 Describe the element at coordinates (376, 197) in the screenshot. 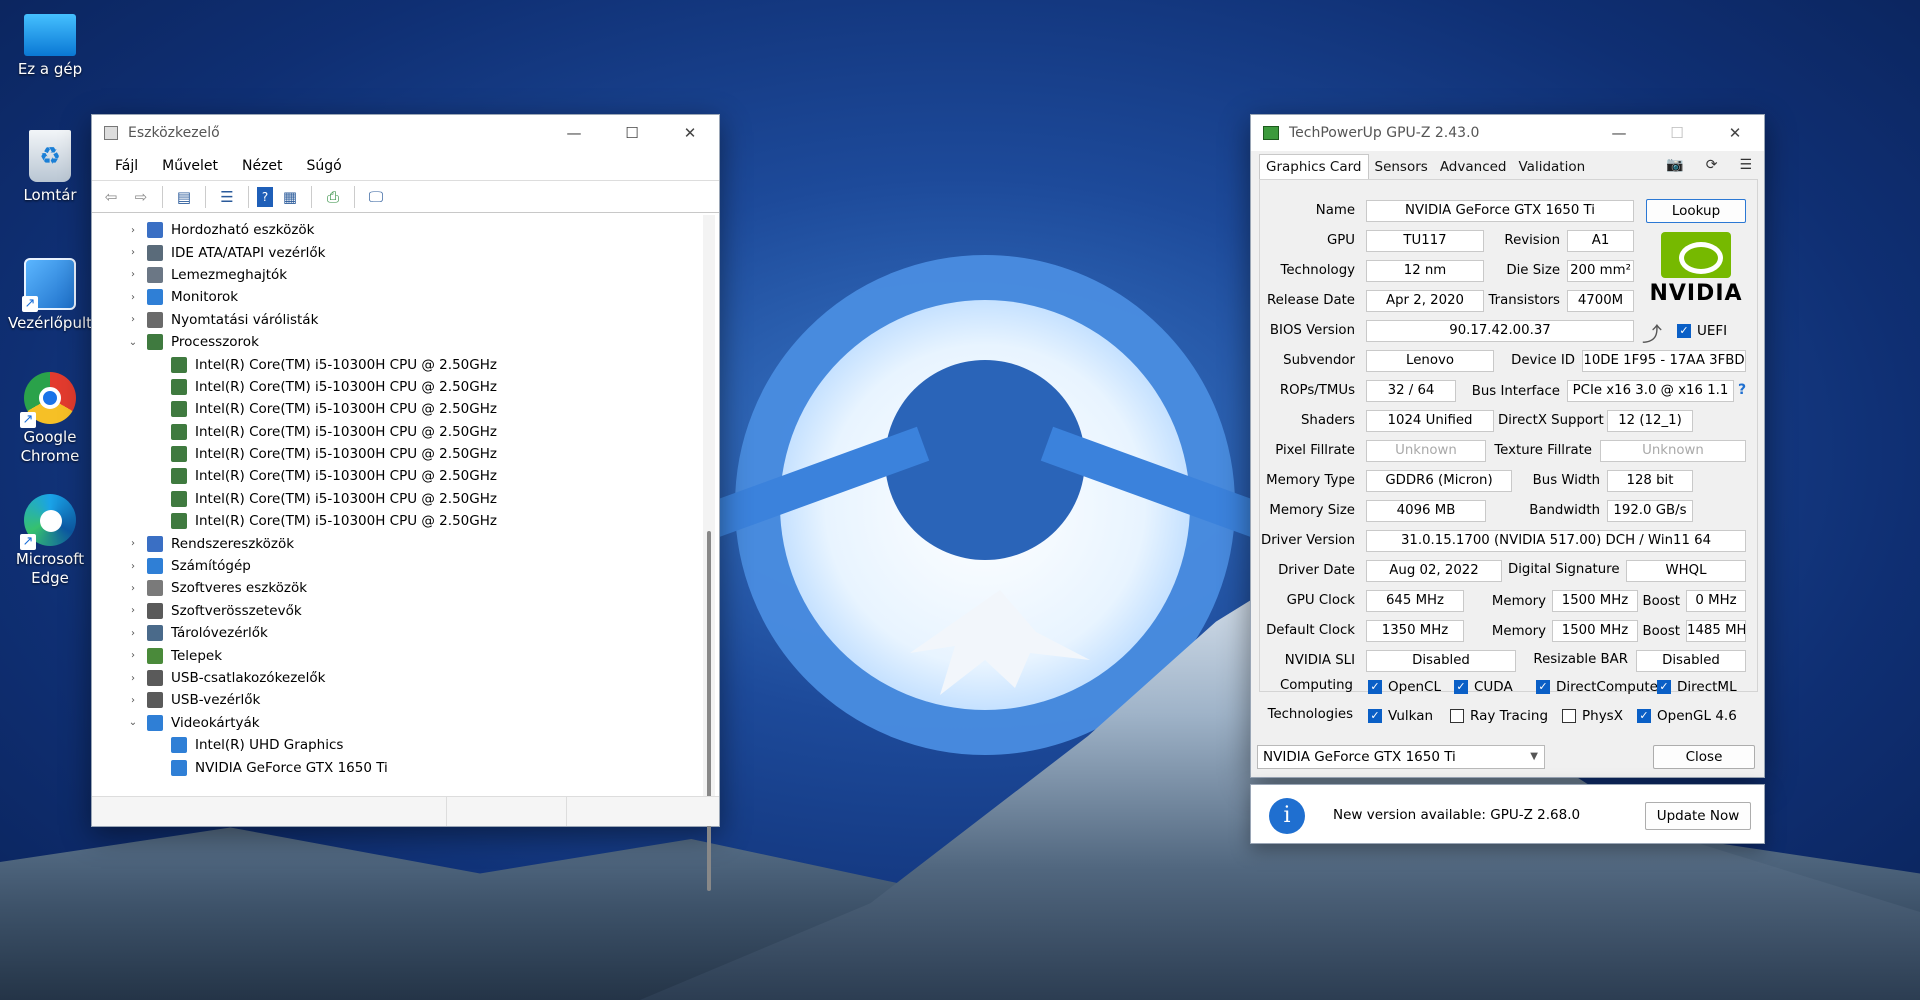

I see `scan-hardware-icon: 🖵` at that location.